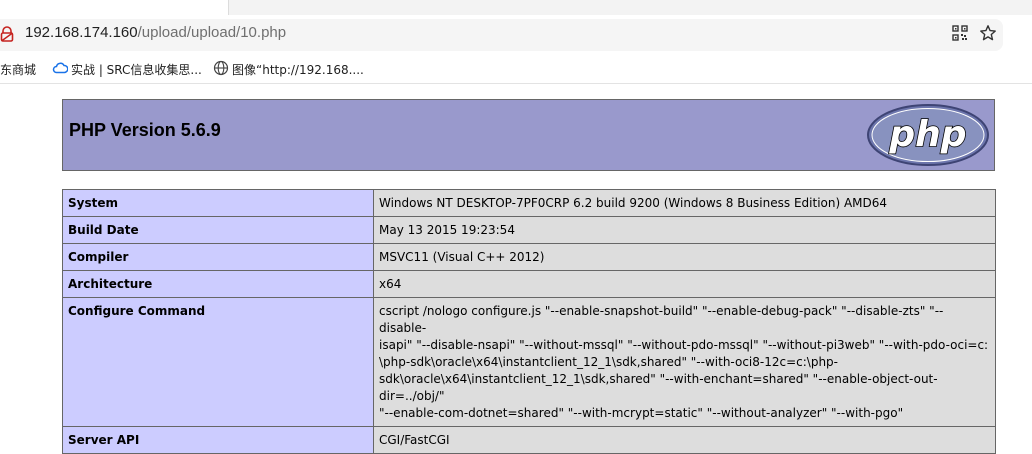  I want to click on row-key: Configure Command, so click(218, 362).